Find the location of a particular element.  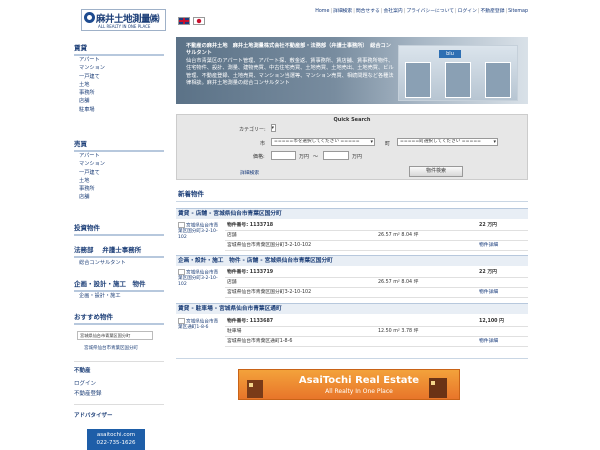

nav-privacy: プライバシーについて is located at coordinates (430, 11).